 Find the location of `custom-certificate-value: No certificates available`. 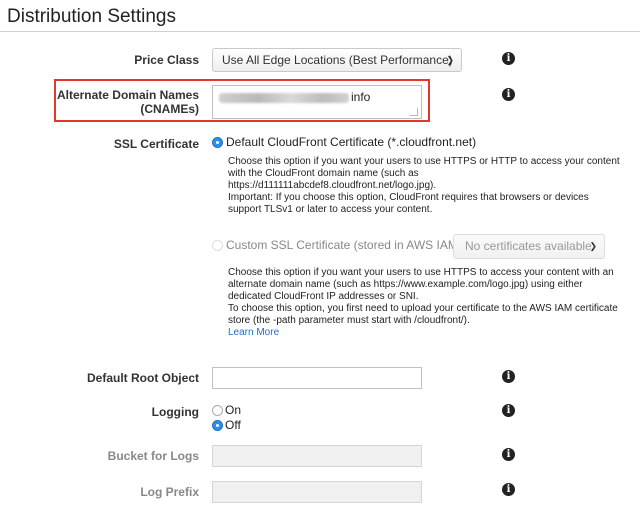

custom-certificate-value: No certificates available is located at coordinates (528, 246).